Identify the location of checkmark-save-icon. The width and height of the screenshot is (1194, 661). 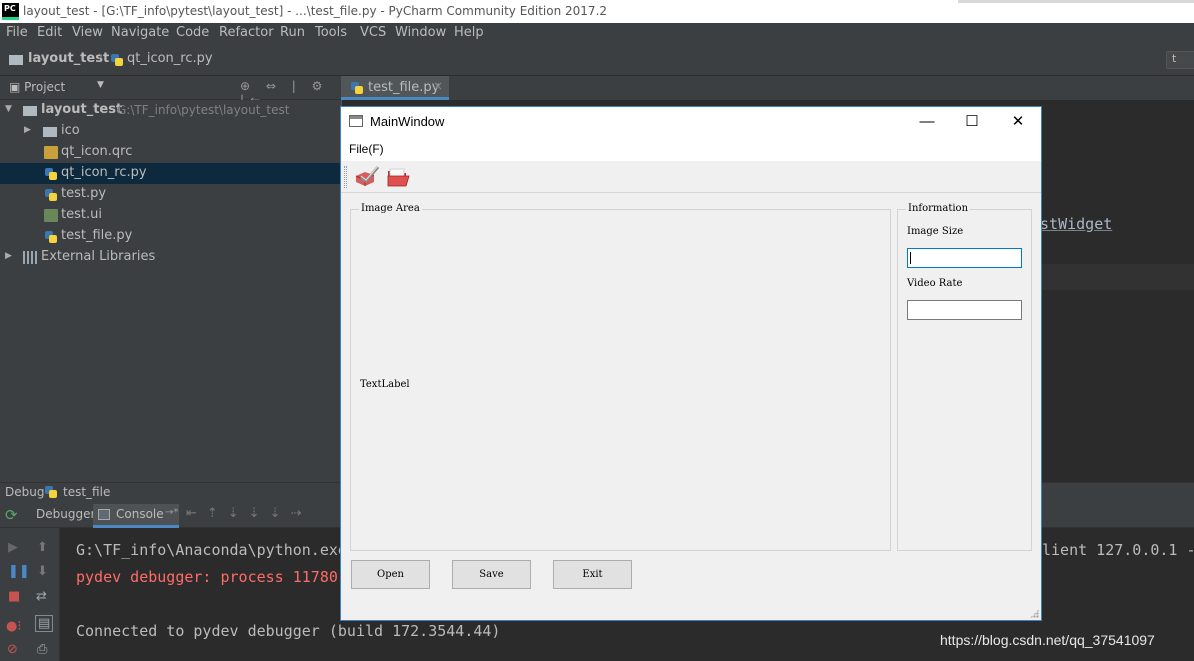
(367, 177).